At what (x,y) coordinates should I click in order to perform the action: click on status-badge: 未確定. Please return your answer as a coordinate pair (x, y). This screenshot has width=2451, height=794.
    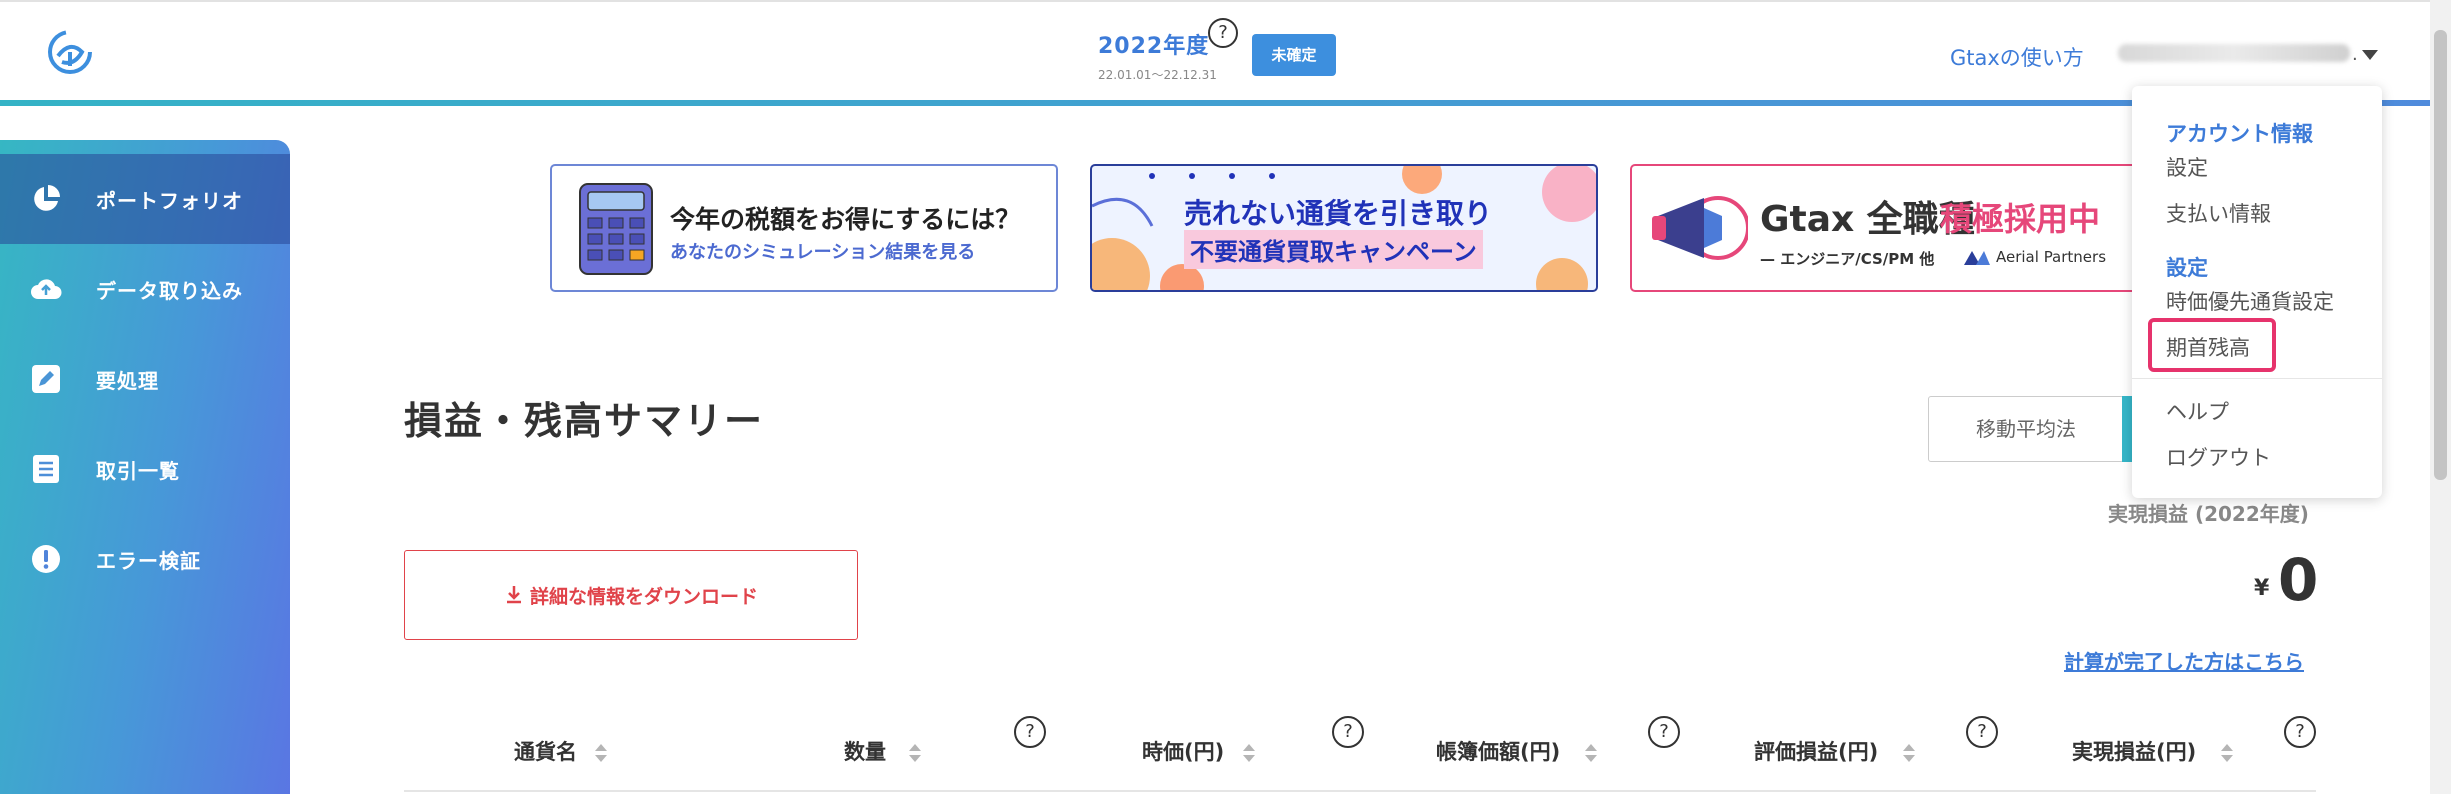
    Looking at the image, I should click on (1294, 55).